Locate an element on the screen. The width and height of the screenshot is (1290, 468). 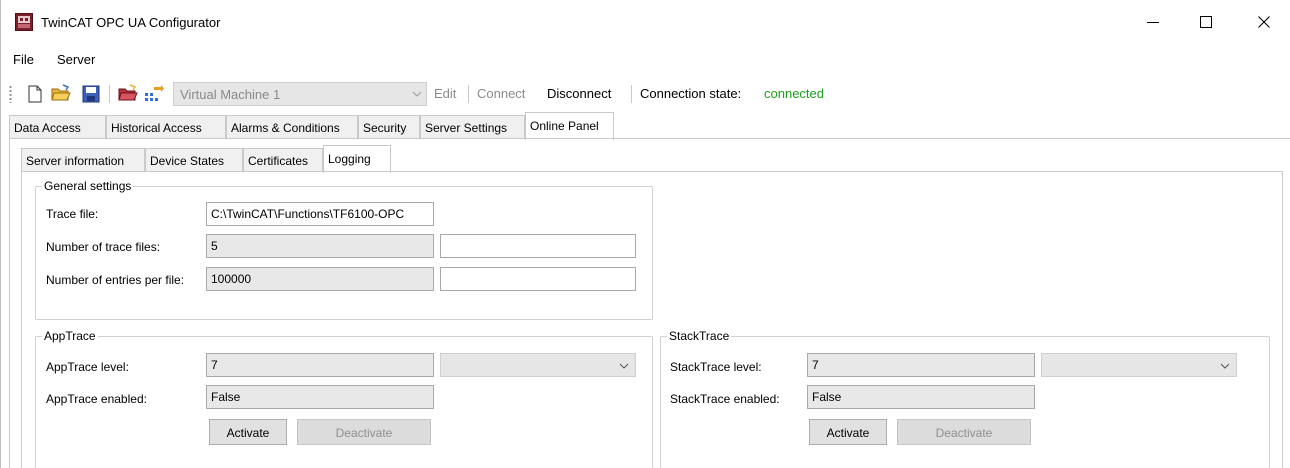
title-bar: TwinCAT OPC UA Configurator is located at coordinates (645, 22).